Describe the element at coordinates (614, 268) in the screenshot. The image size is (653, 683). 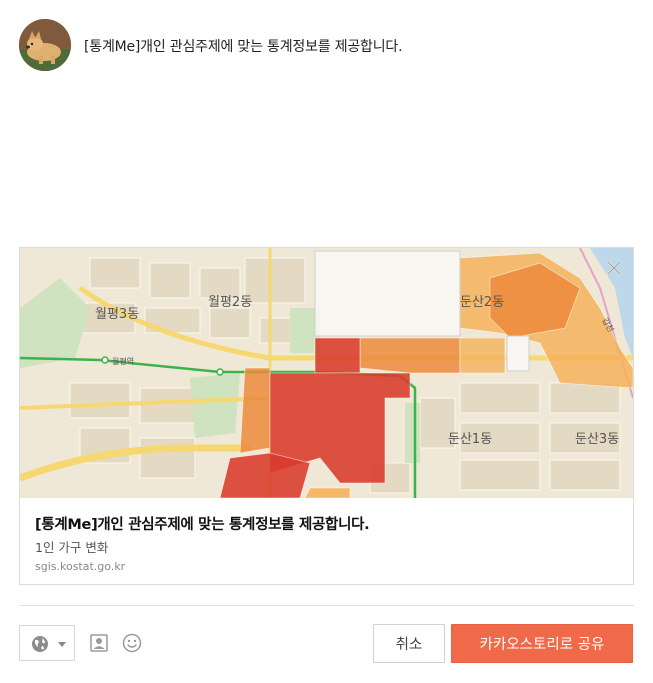
I see `close-icon` at that location.